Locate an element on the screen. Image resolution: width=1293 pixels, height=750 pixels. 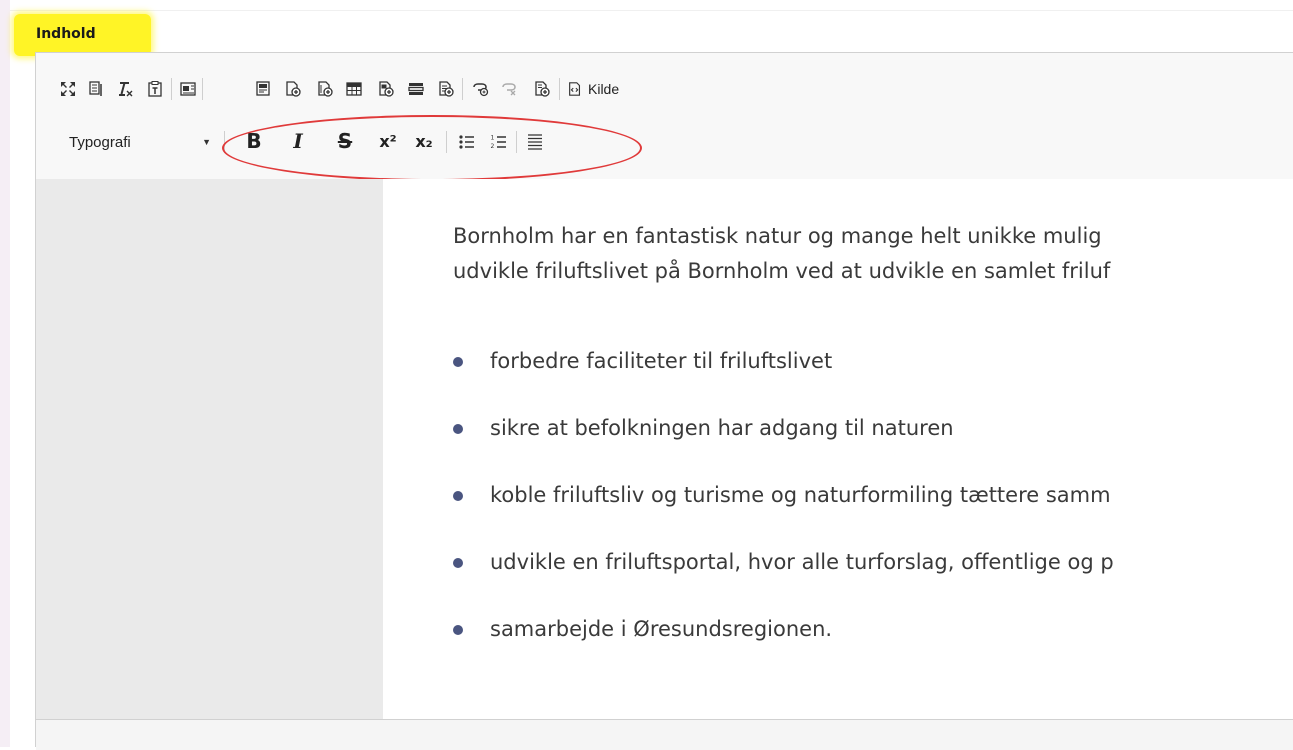
paste-from-word-icon is located at coordinates (188, 89).